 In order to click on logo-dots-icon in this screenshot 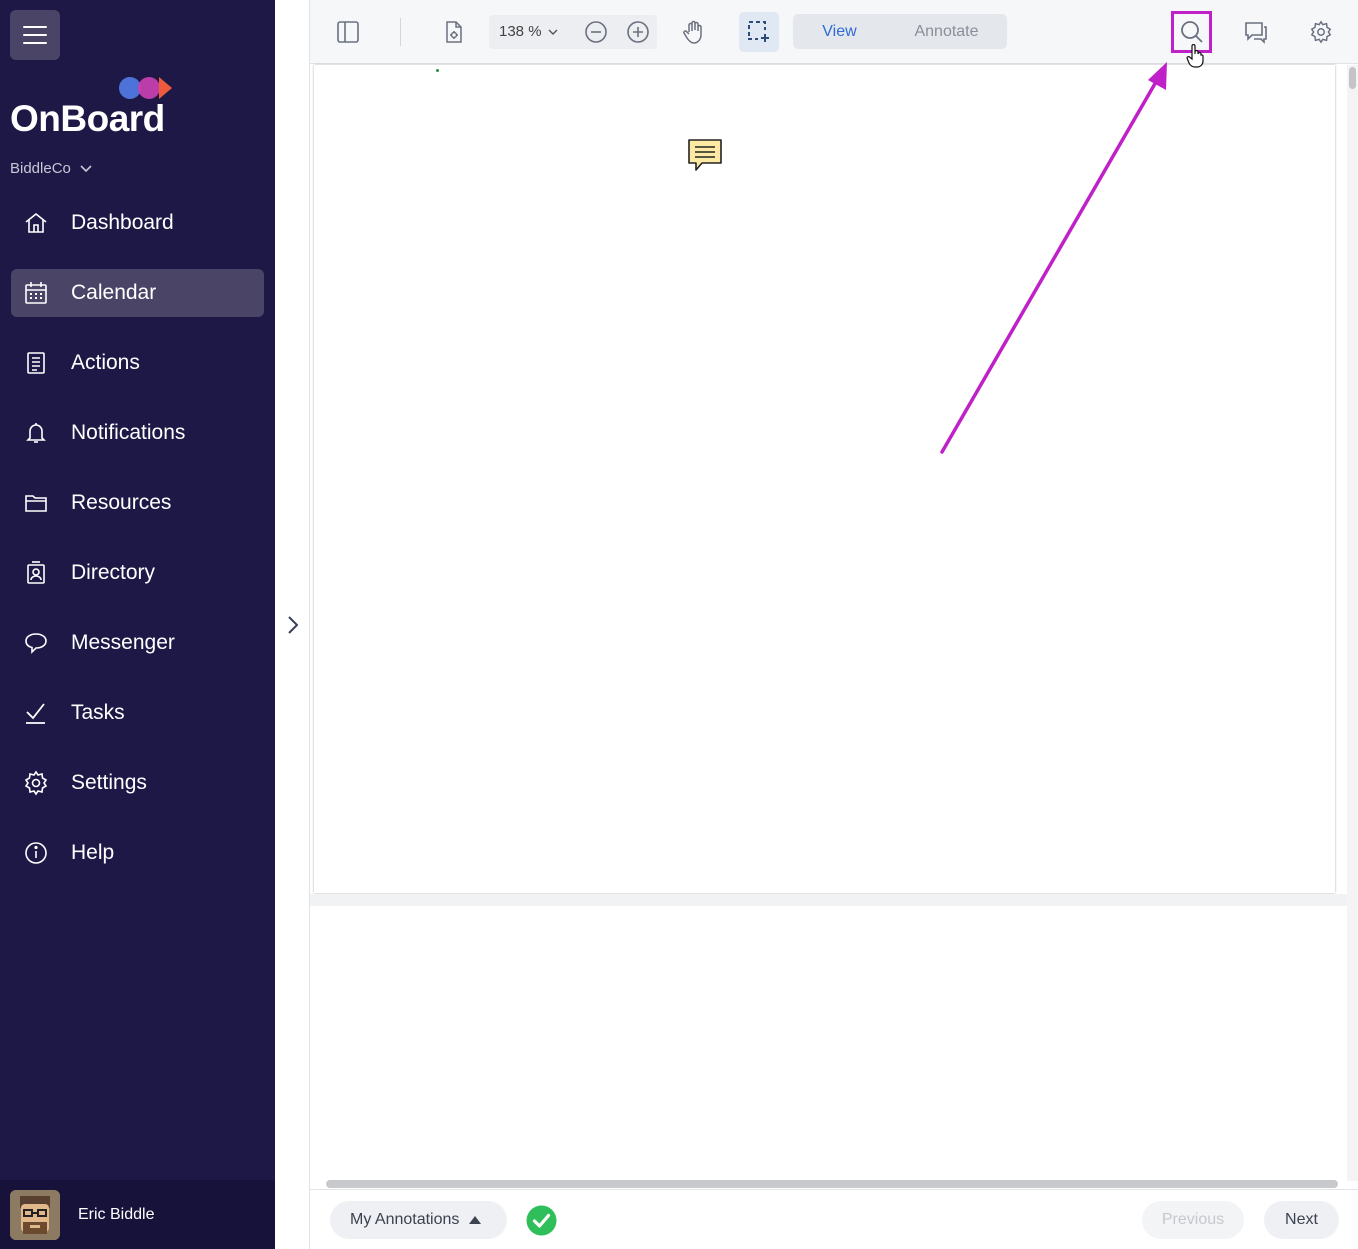, I will do `click(145, 88)`.